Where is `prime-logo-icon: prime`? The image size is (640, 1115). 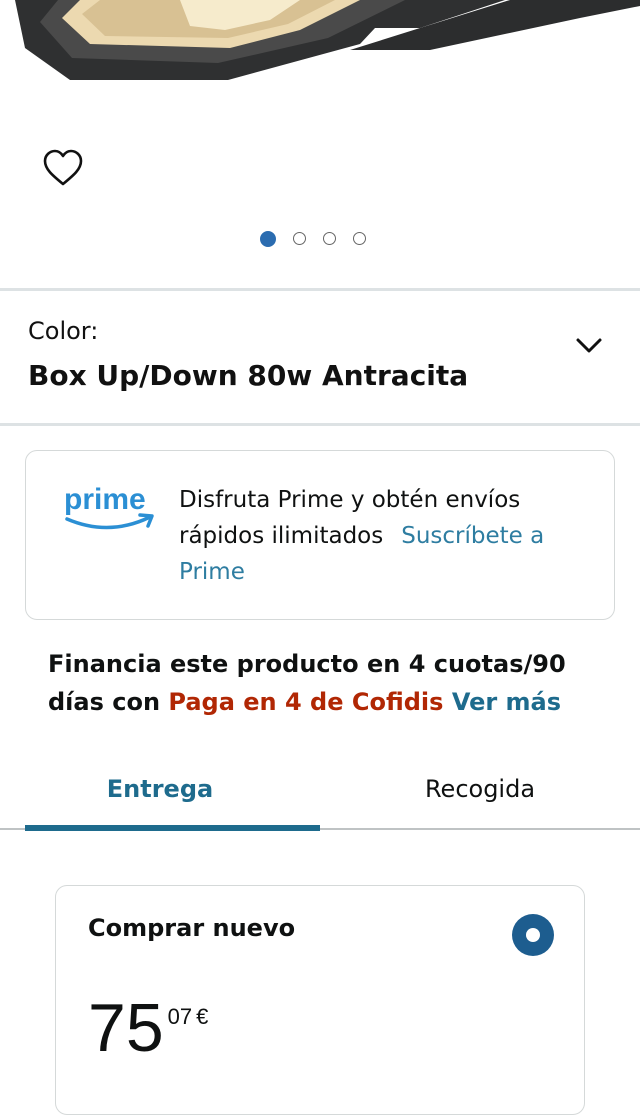 prime-logo-icon: prime is located at coordinates (109, 506).